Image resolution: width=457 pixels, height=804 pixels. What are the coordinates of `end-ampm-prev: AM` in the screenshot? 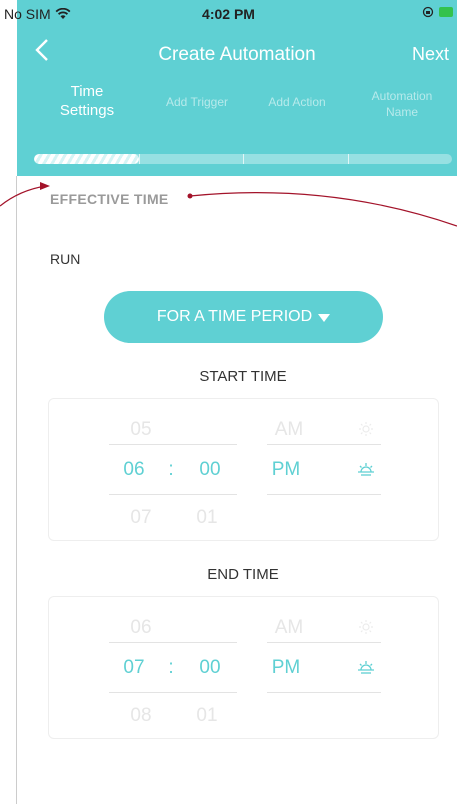 It's located at (289, 627).